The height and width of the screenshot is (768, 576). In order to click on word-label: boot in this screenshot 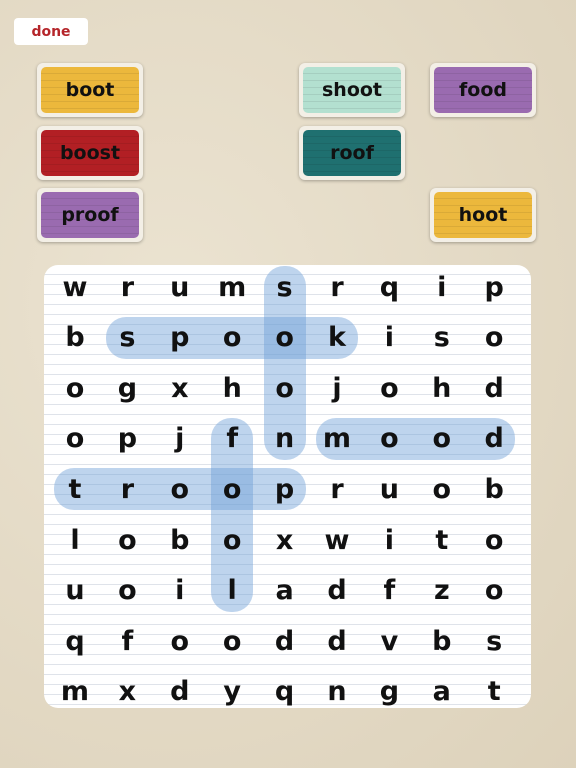, I will do `click(90, 90)`.